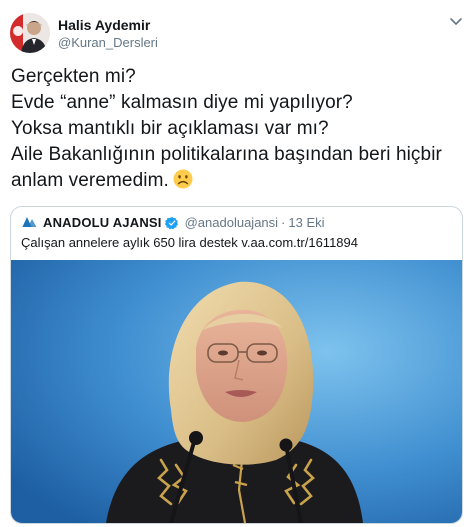  Describe the element at coordinates (29, 223) in the screenshot. I see `anadolu-ajansi-logo-icon` at that location.